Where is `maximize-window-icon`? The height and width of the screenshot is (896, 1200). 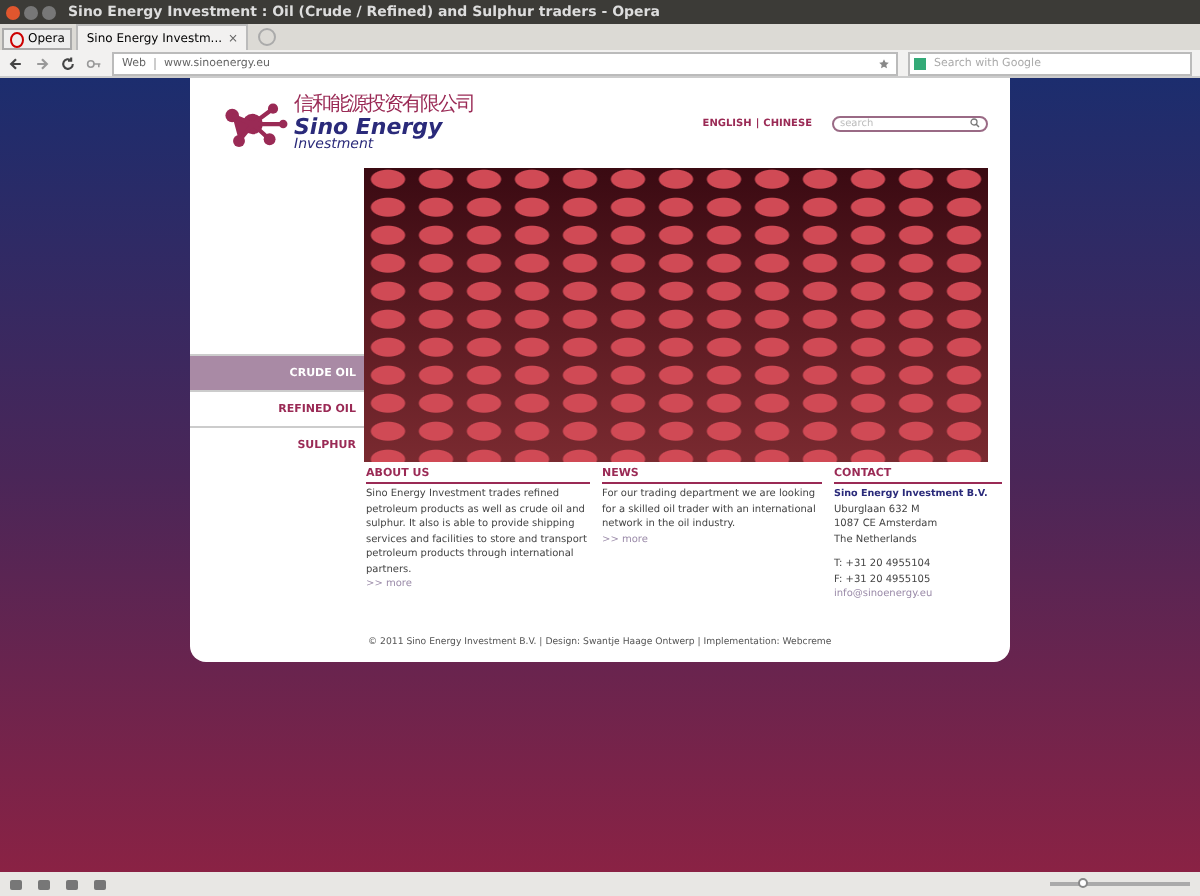
maximize-window-icon is located at coordinates (49, 12).